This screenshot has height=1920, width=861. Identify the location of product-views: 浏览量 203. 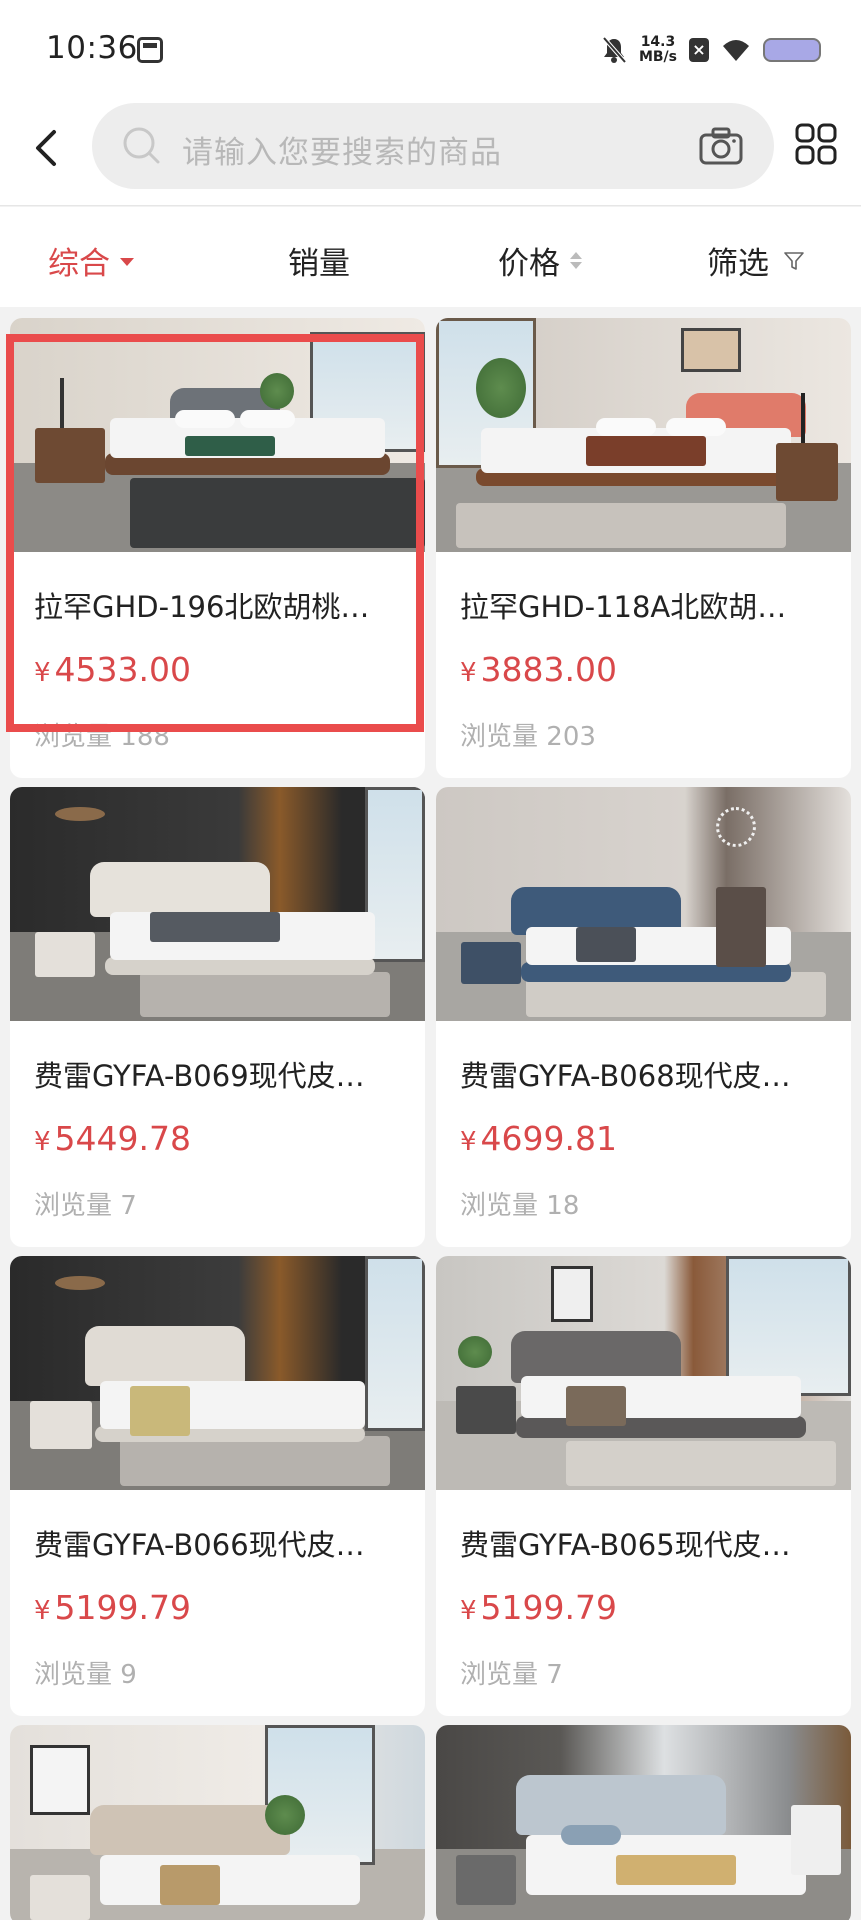
(528, 734).